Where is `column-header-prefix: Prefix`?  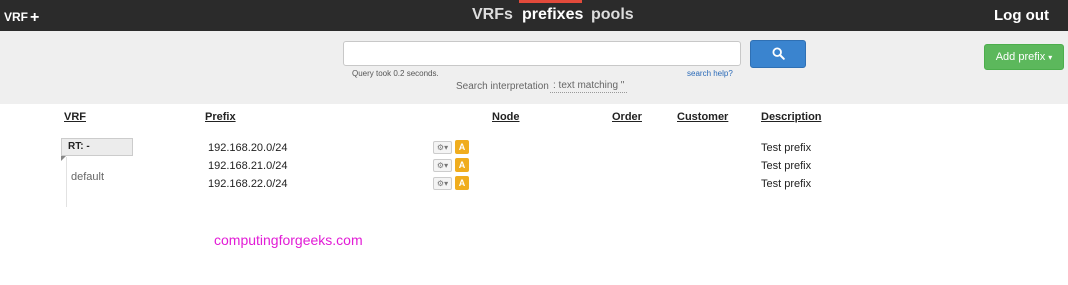
column-header-prefix: Prefix is located at coordinates (220, 117).